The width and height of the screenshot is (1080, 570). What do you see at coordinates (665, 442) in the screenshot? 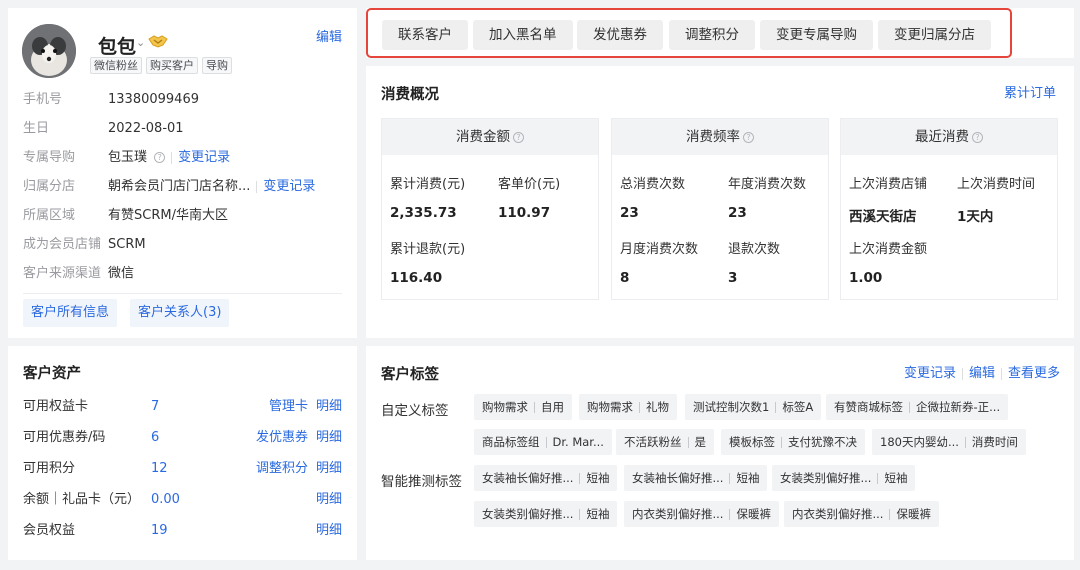
I see `custom-tag: 不活跃粉丝是` at bounding box center [665, 442].